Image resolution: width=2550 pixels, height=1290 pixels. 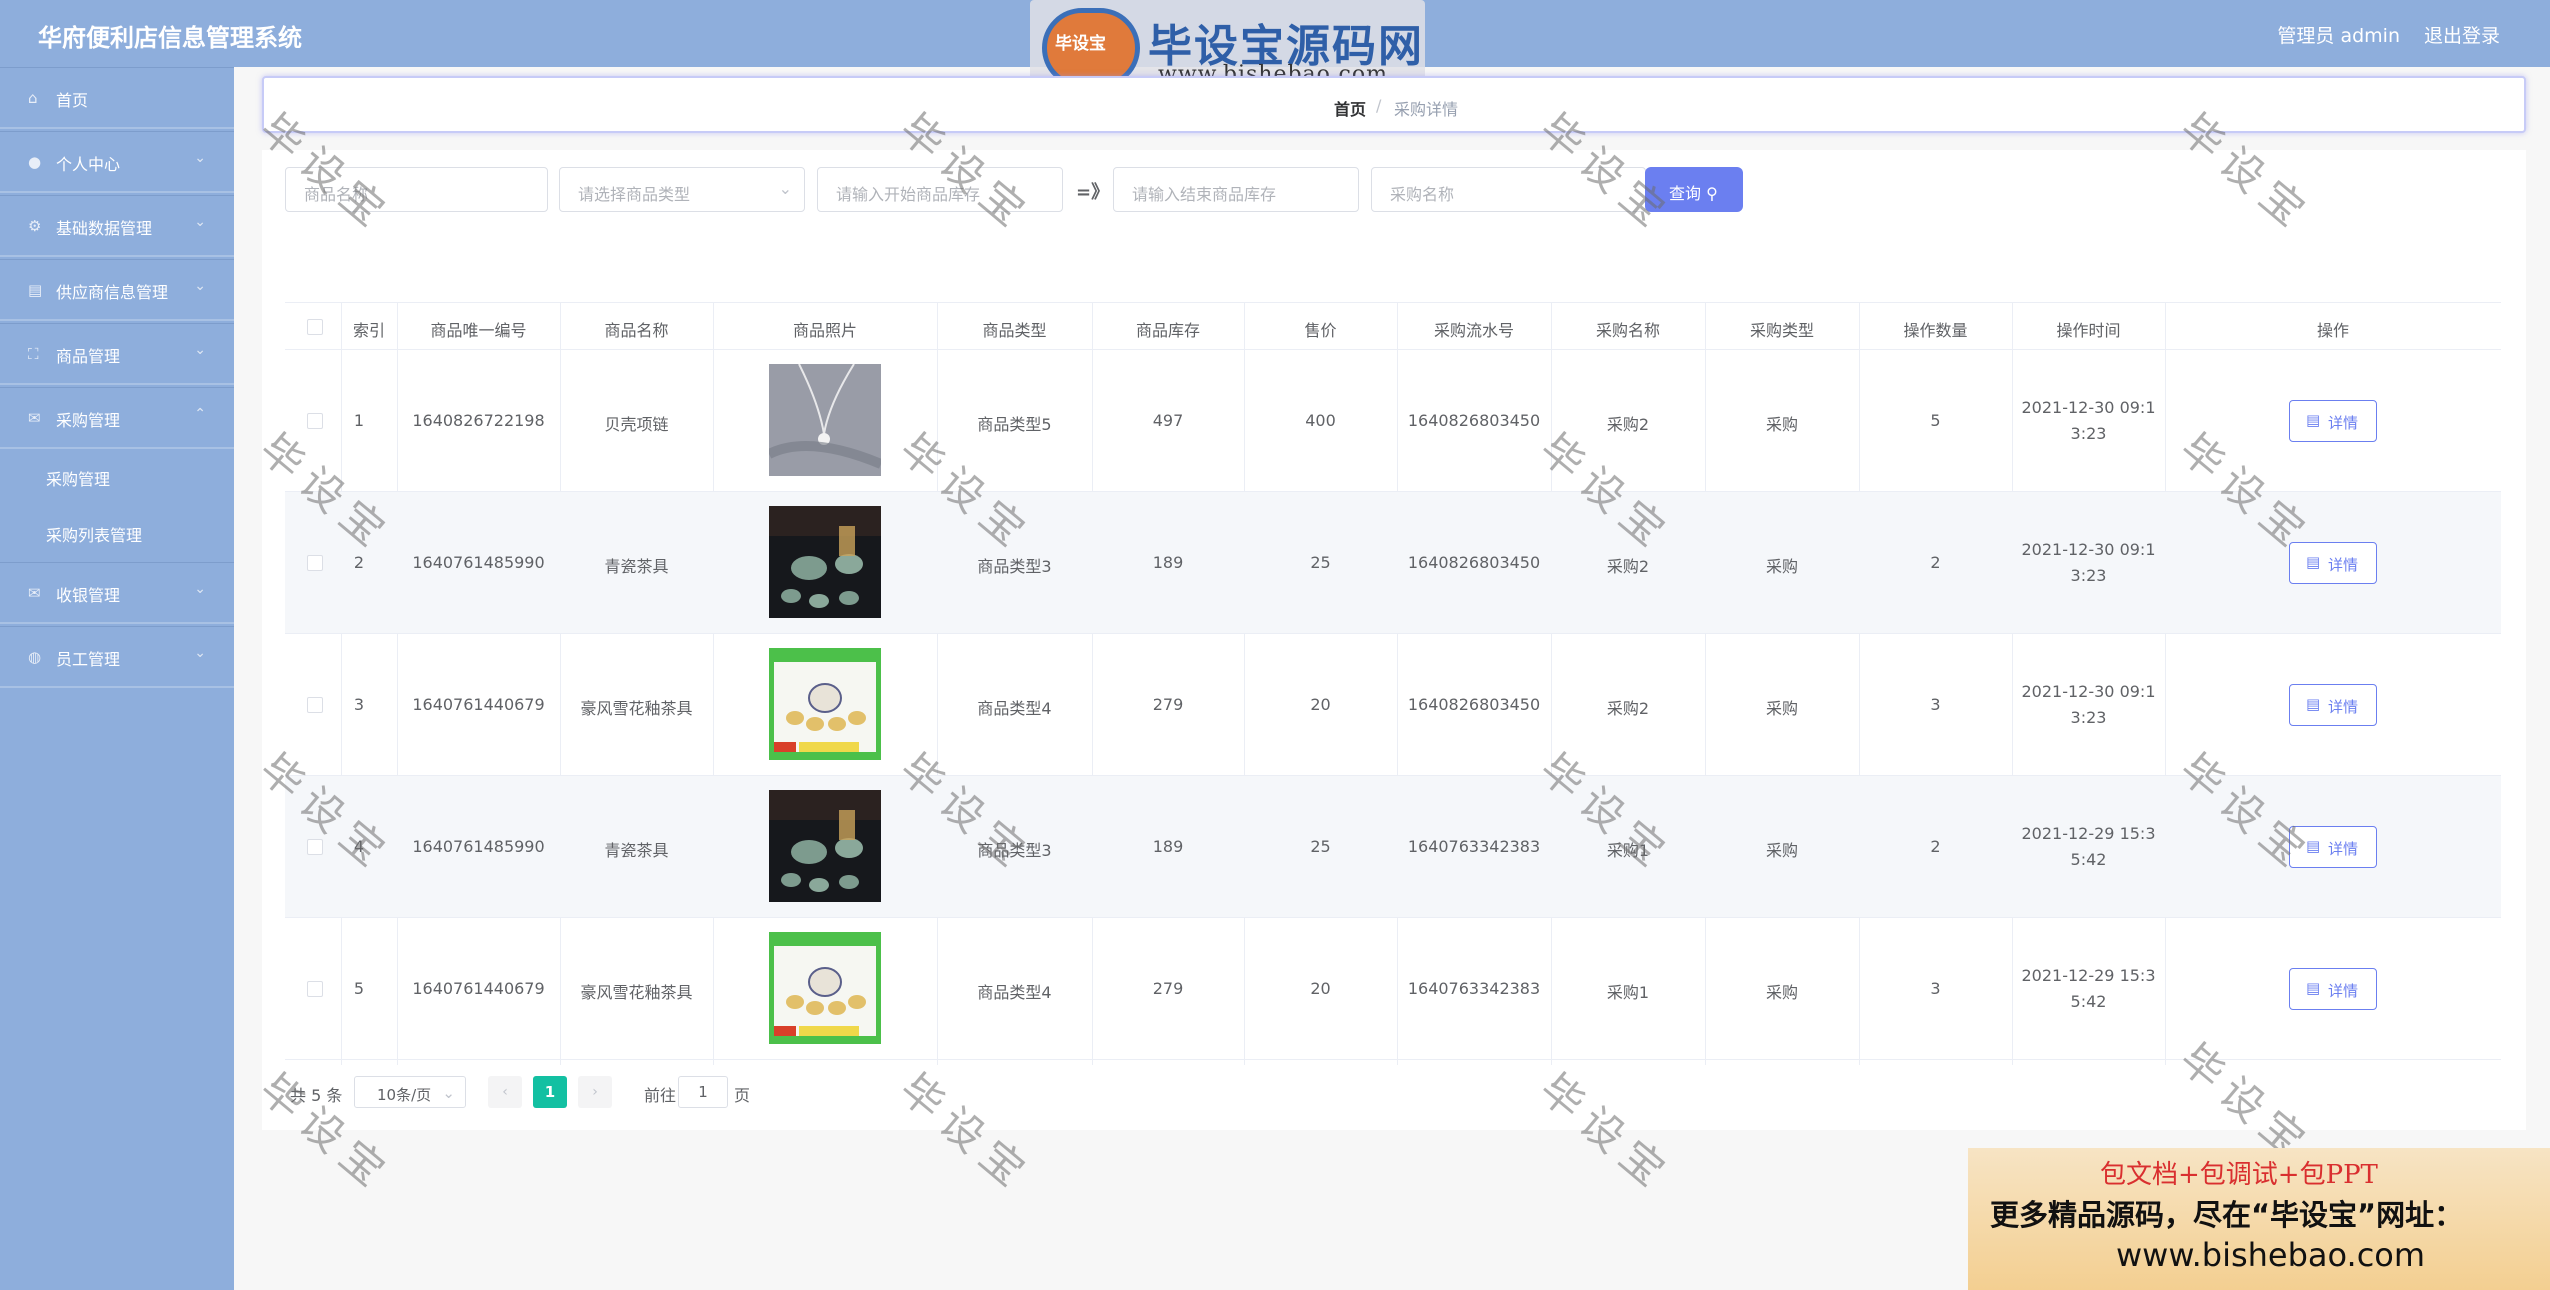 What do you see at coordinates (824, 330) in the screenshot?
I see `column-header: 商品照片` at bounding box center [824, 330].